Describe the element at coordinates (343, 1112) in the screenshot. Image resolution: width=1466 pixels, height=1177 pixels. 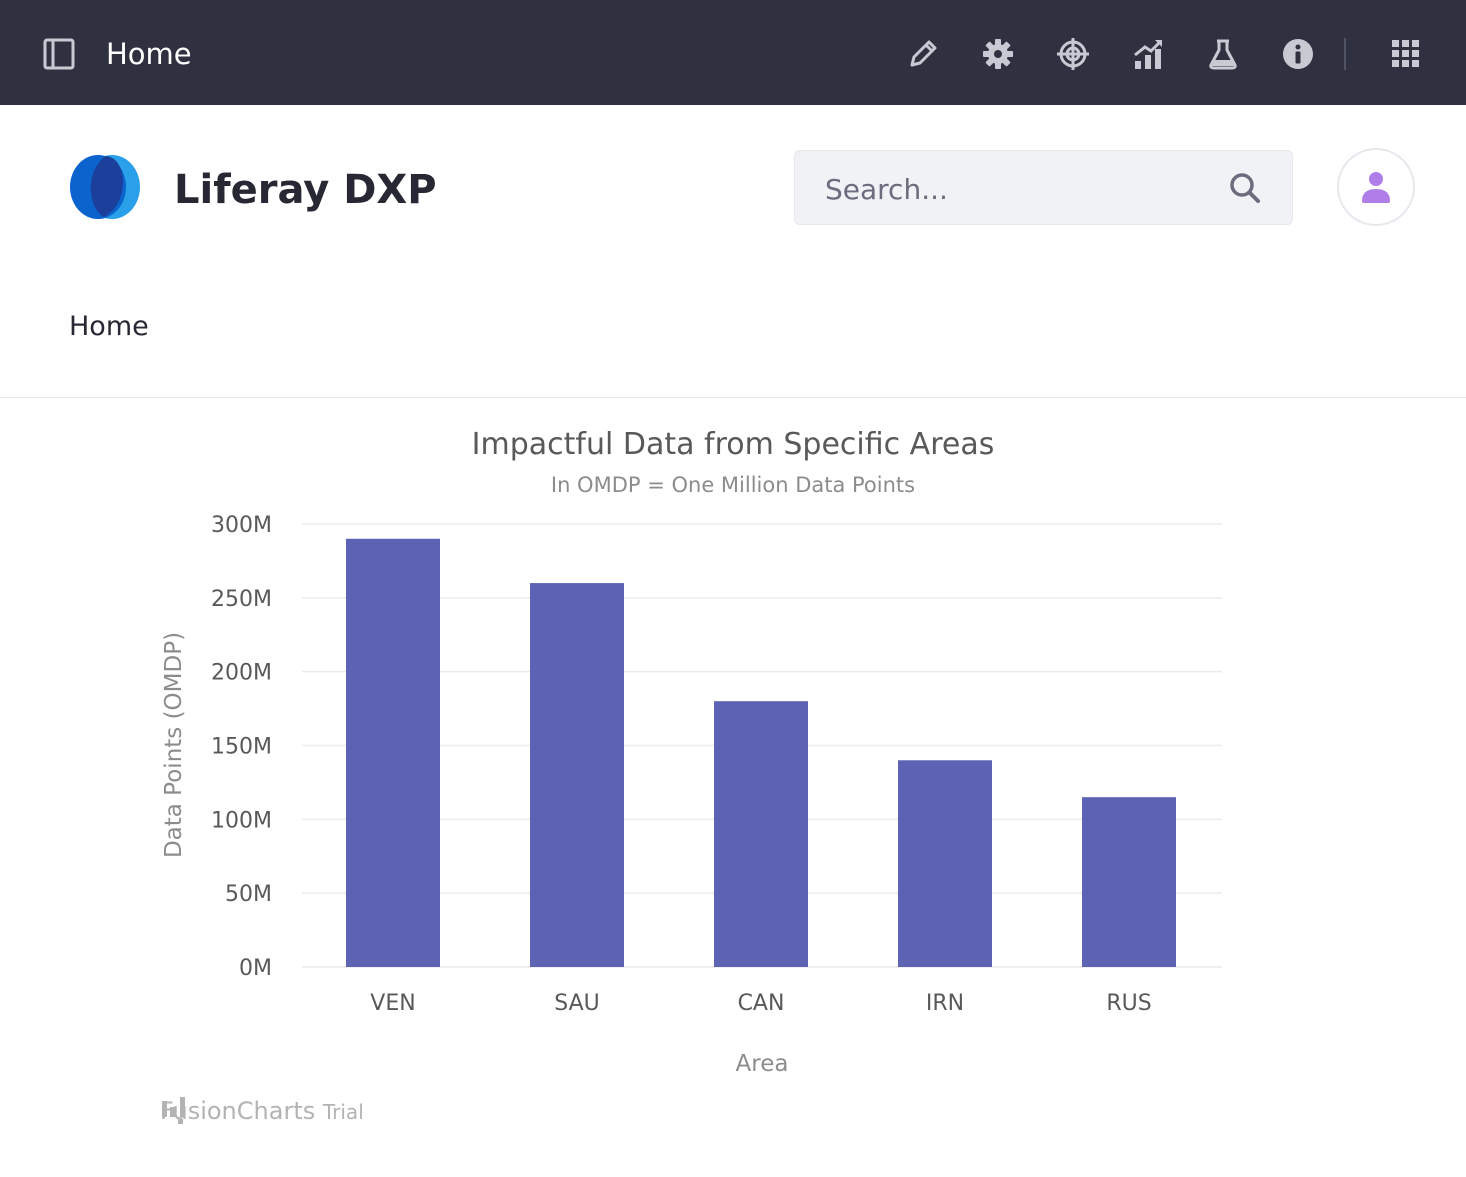
I see `watermark-tag: Trial` at that location.